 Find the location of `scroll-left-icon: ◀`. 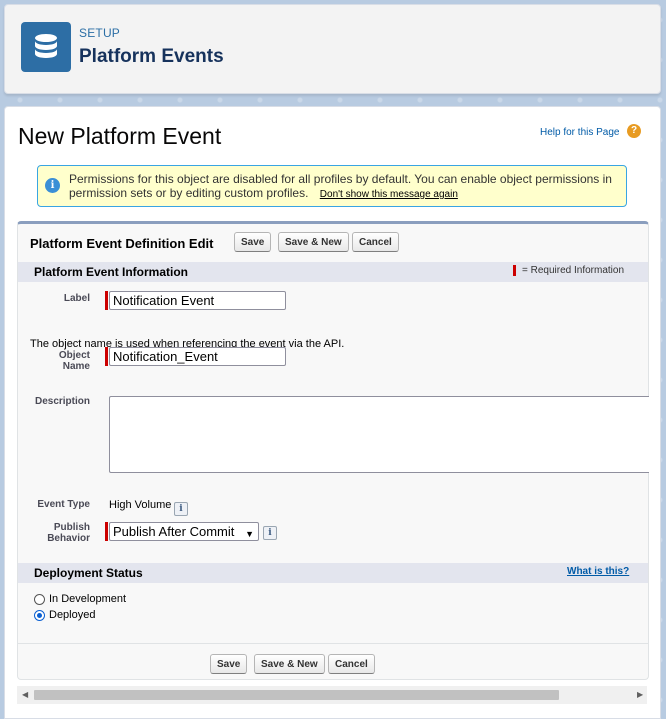

scroll-left-icon: ◀ is located at coordinates (25, 694).